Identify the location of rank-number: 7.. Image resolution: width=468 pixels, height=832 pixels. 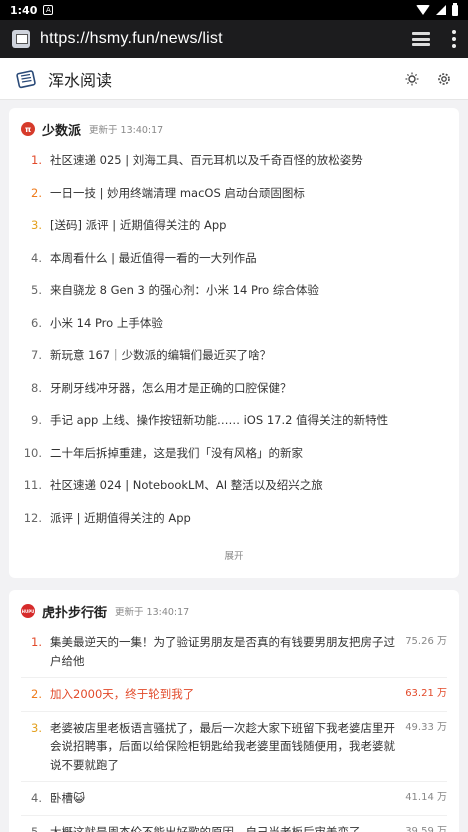
(36, 355).